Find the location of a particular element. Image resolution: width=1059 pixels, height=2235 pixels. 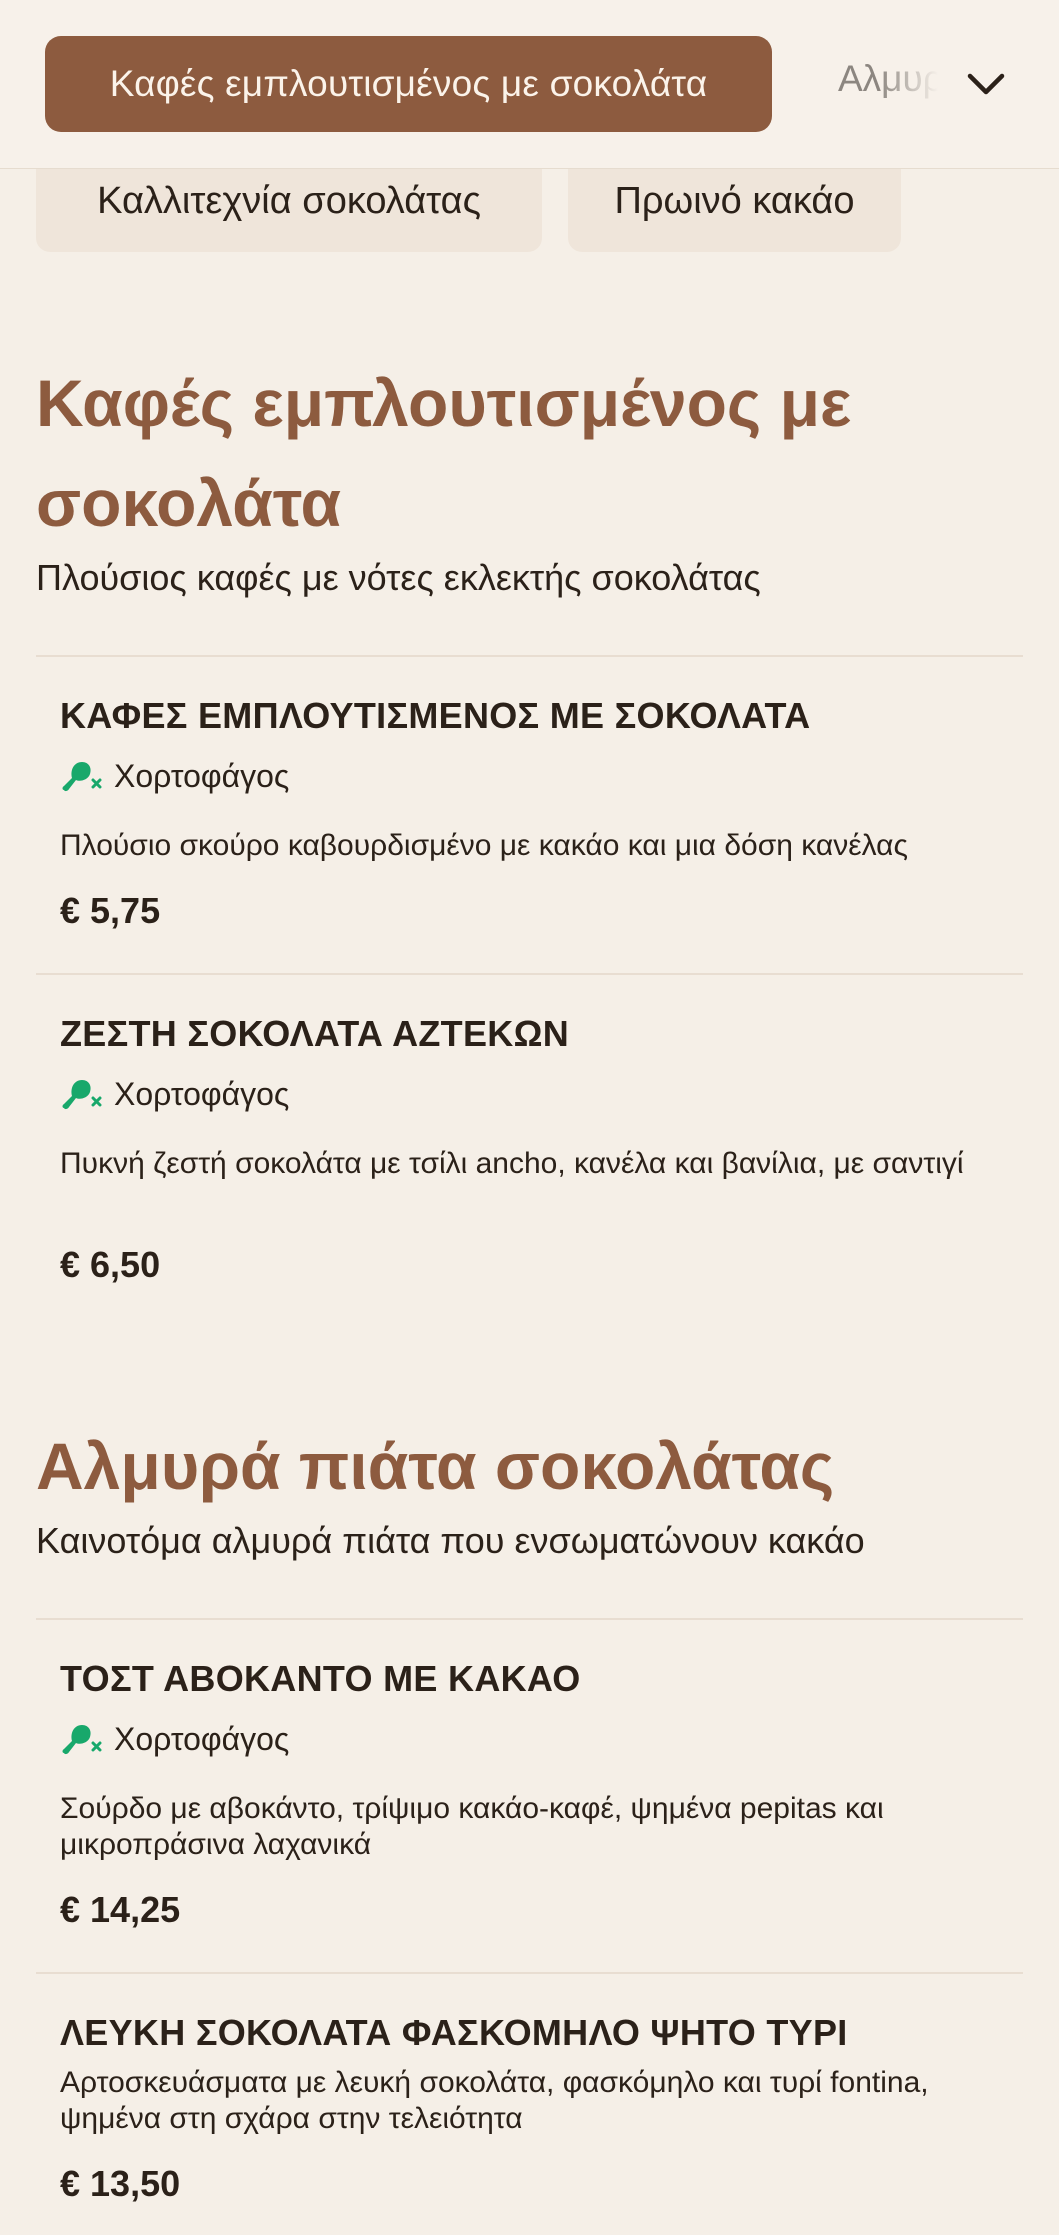

section-title-cont: σοκολάτα is located at coordinates (189, 503).